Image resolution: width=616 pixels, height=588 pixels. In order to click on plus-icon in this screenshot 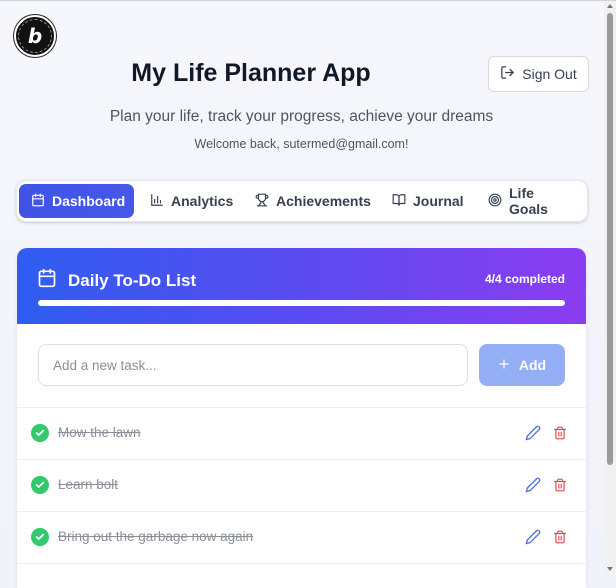, I will do `click(504, 365)`.